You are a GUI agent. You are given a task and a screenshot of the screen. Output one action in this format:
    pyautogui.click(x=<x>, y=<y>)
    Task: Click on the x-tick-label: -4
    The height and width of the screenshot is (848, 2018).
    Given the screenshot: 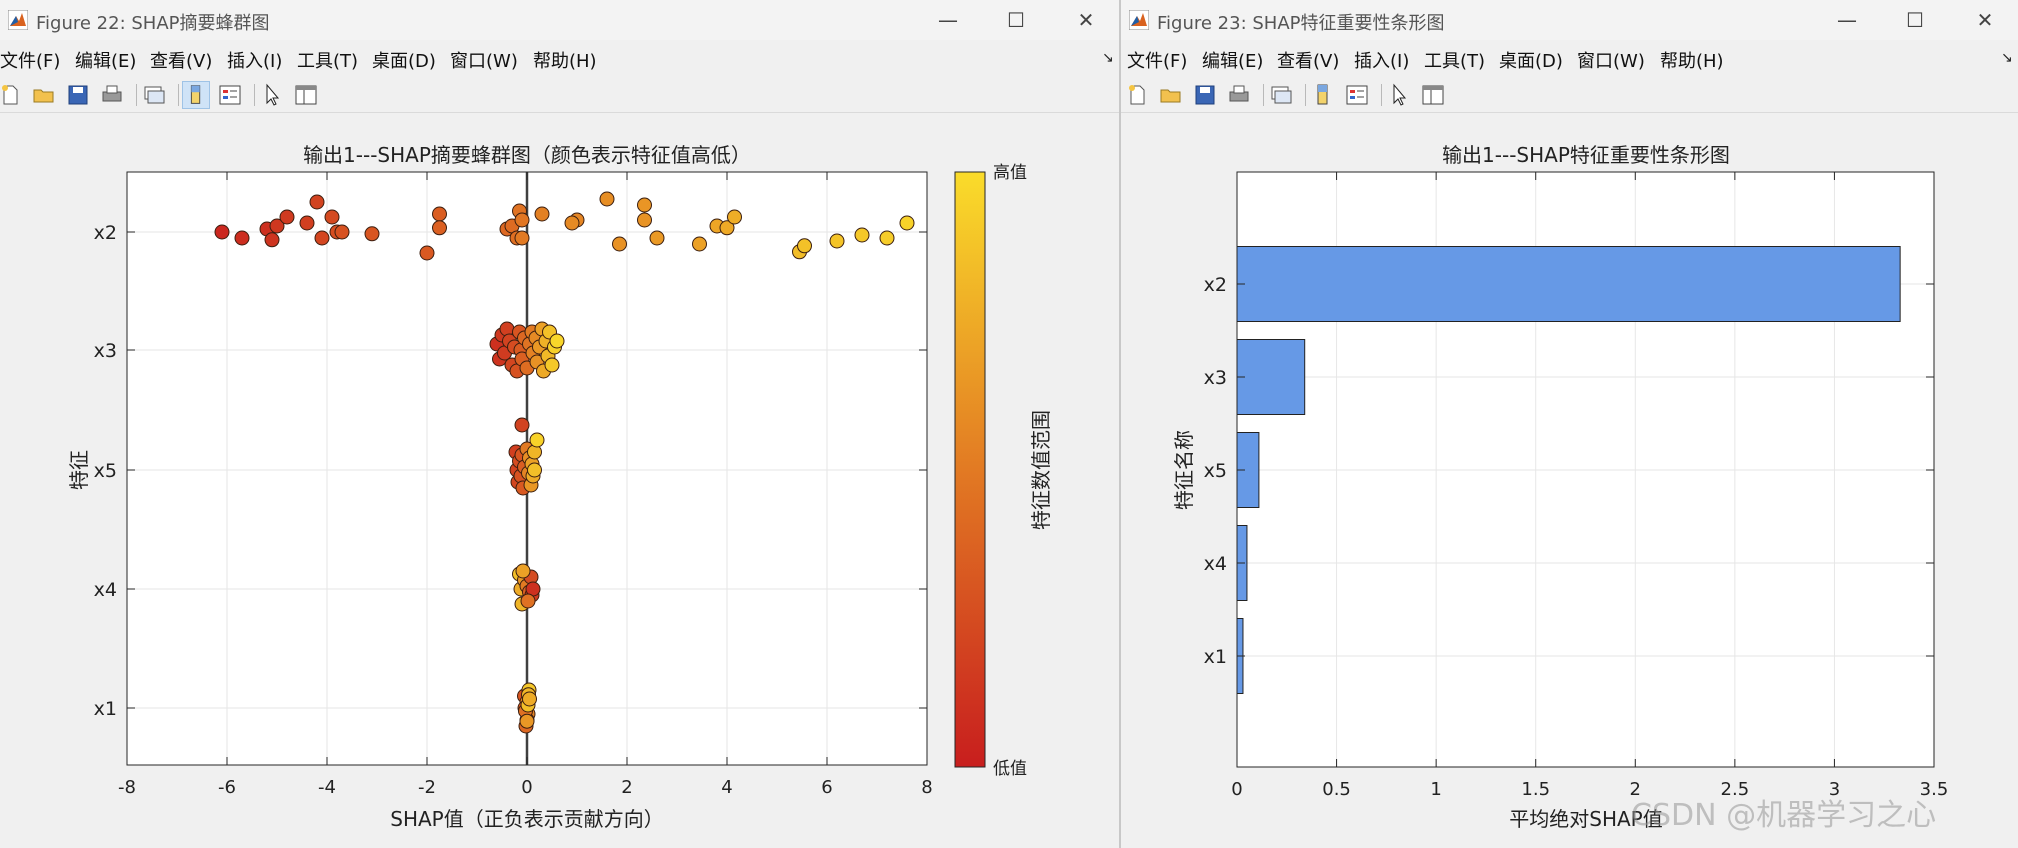 What is the action you would take?
    pyautogui.click(x=327, y=787)
    